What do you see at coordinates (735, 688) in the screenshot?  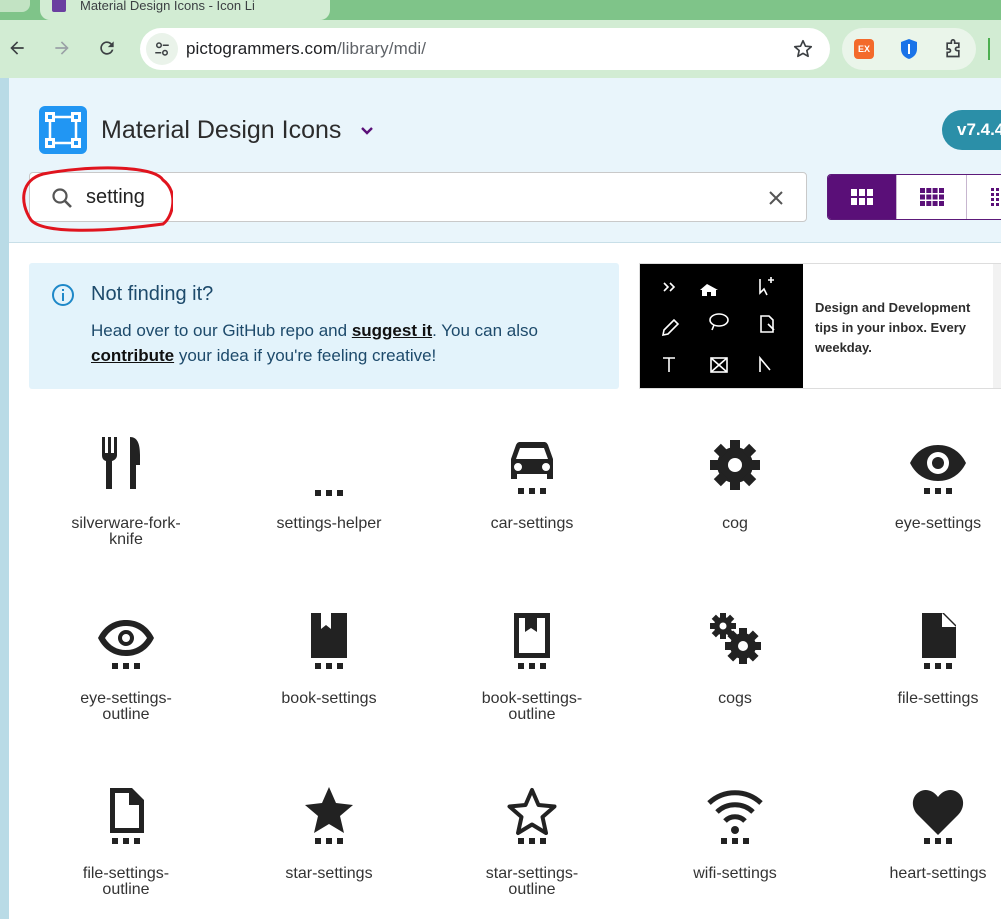 I see `icon-tile: cogs` at bounding box center [735, 688].